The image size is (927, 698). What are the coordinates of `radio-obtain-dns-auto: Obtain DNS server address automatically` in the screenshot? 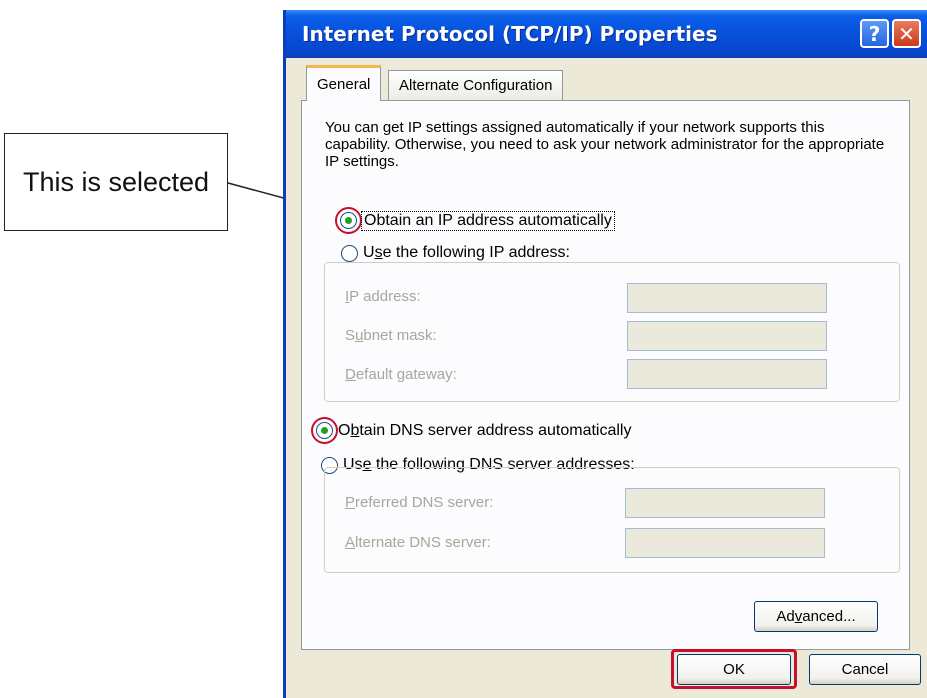 It's located at (471, 430).